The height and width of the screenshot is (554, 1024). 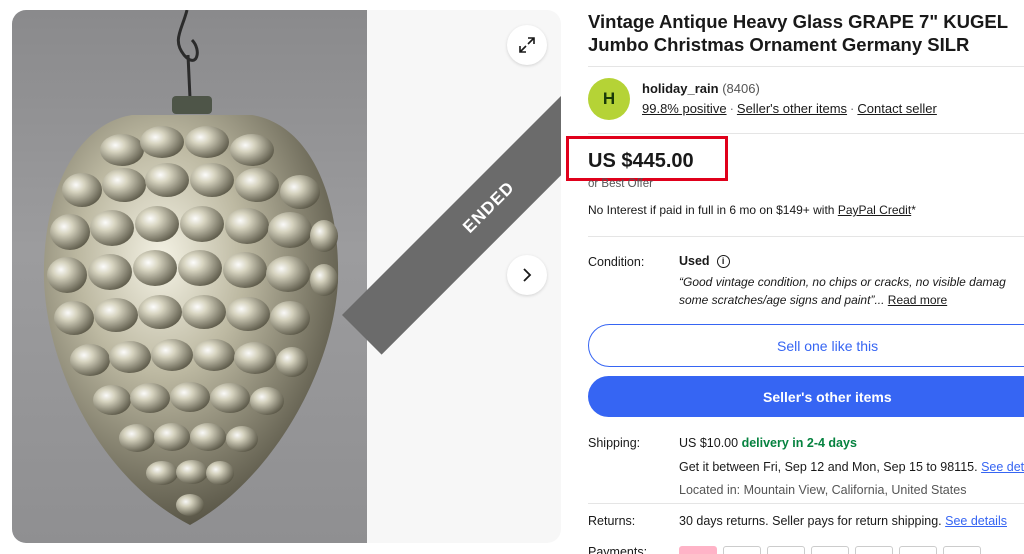 What do you see at coordinates (684, 108) in the screenshot?
I see `seller-positive-link: 99.8% positive` at bounding box center [684, 108].